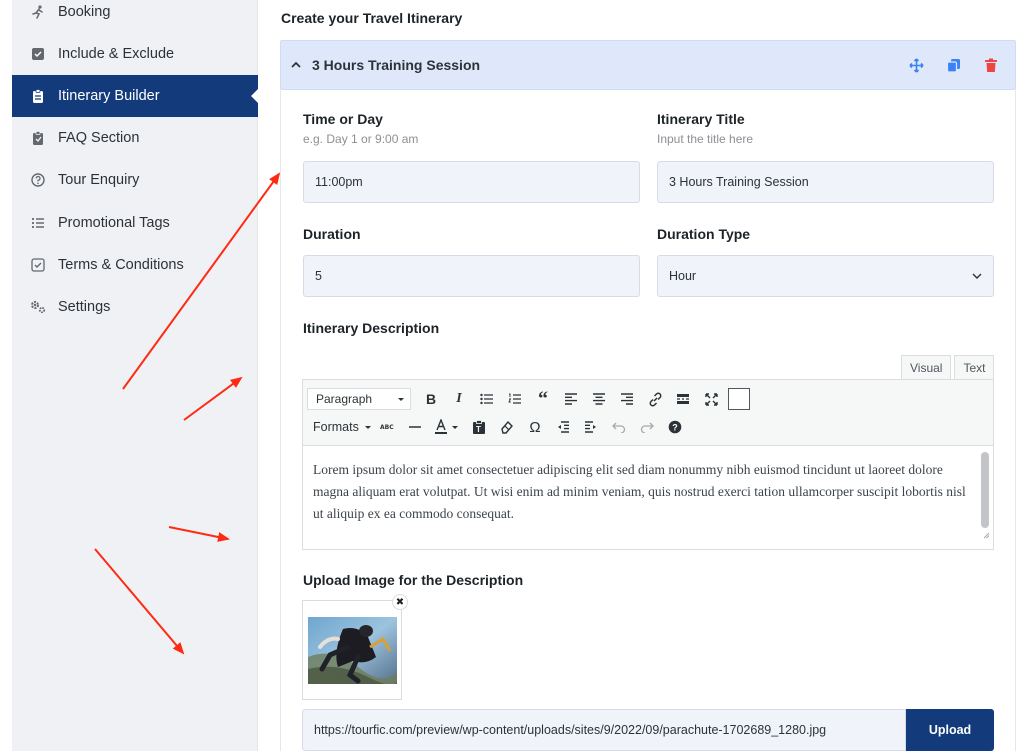 The image size is (1024, 751). I want to click on horizontal-line-button, so click(415, 427).